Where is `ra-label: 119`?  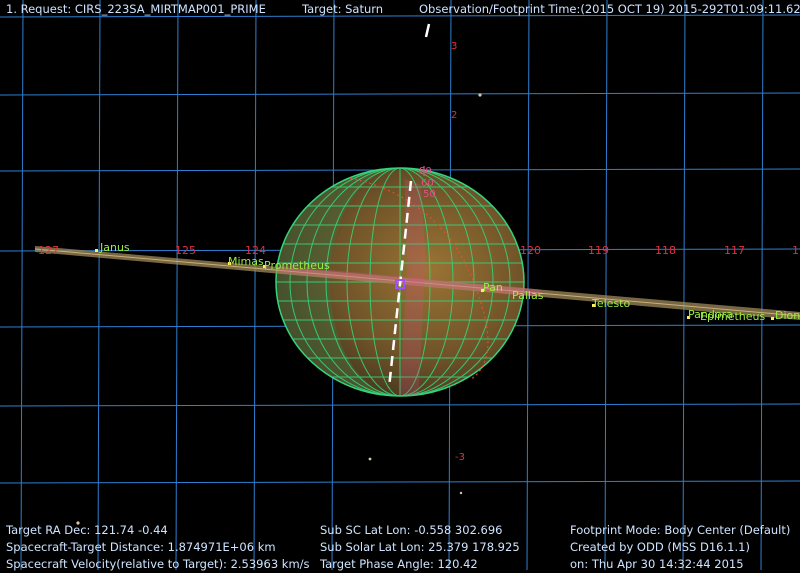 ra-label: 119 is located at coordinates (598, 250).